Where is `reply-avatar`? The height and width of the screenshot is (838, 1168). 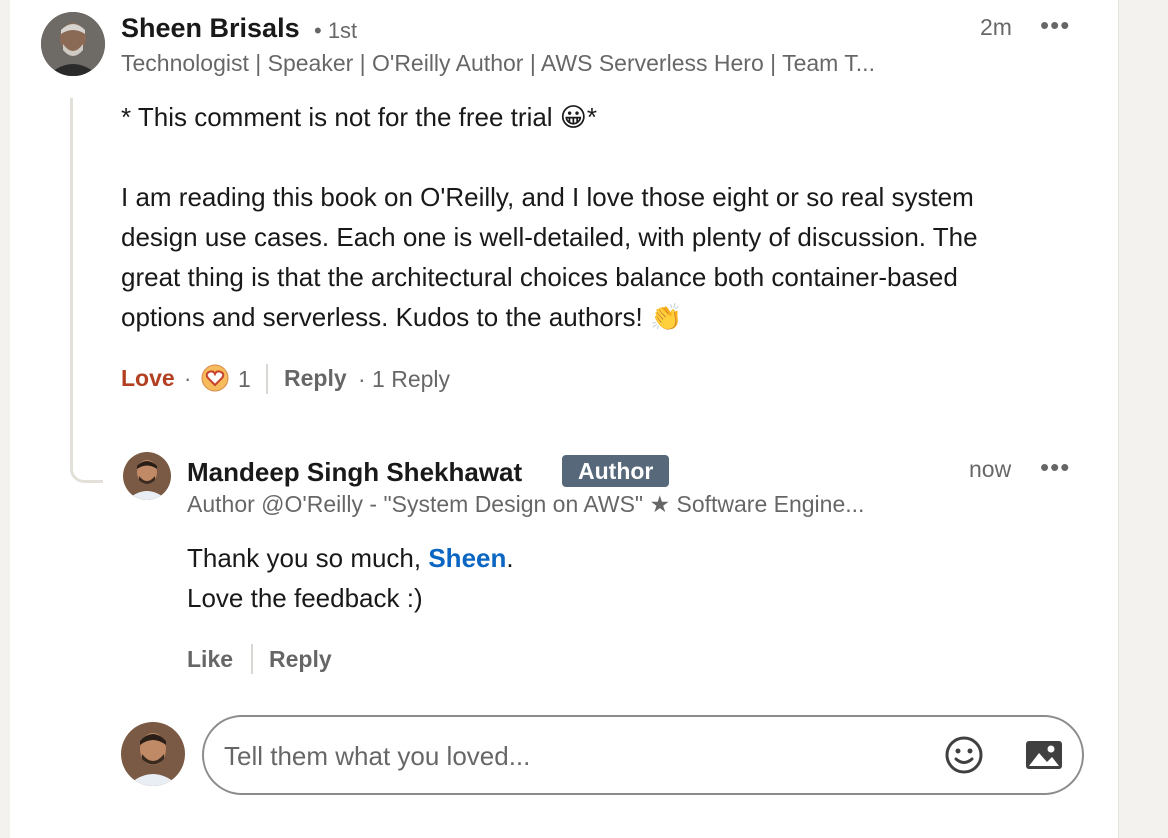 reply-avatar is located at coordinates (147, 476).